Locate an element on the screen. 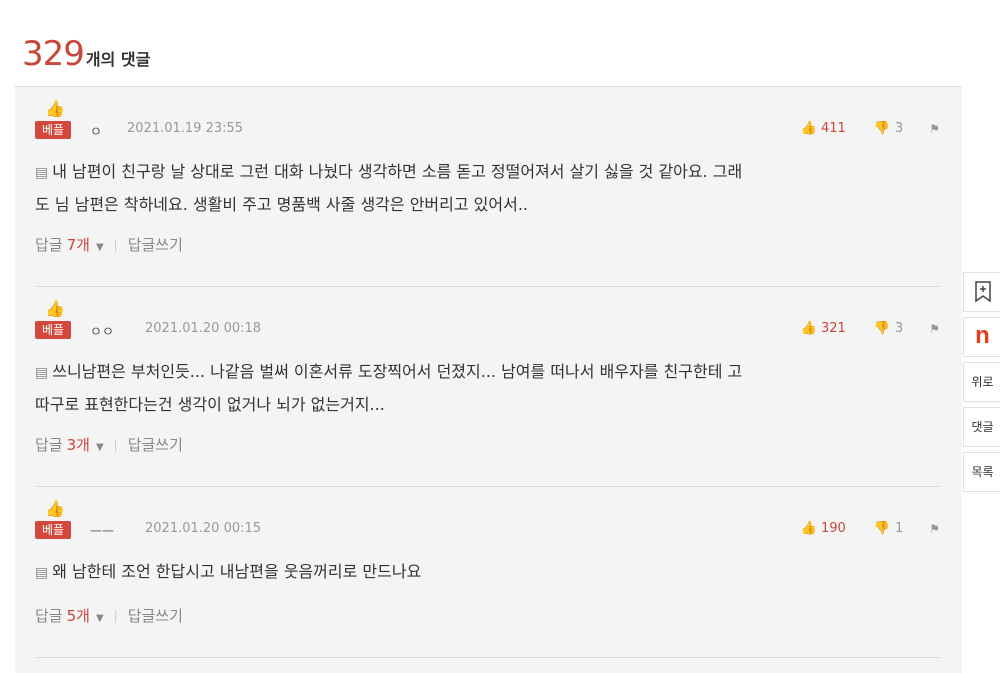  comment-date: 2021.01.20 00:18 is located at coordinates (203, 328).